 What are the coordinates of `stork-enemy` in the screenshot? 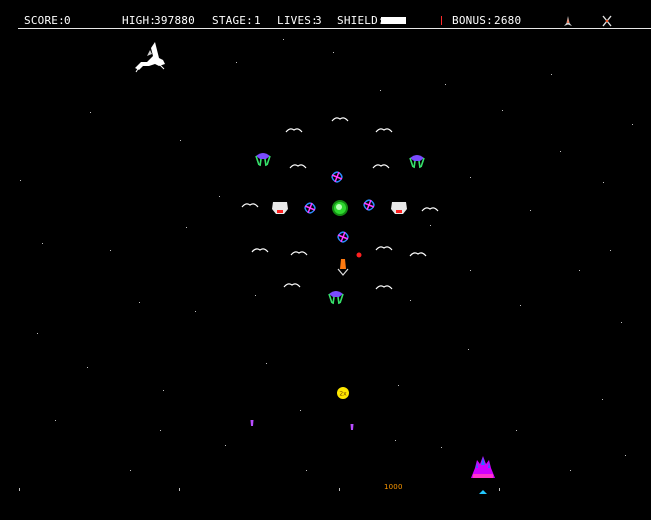 It's located at (150, 57).